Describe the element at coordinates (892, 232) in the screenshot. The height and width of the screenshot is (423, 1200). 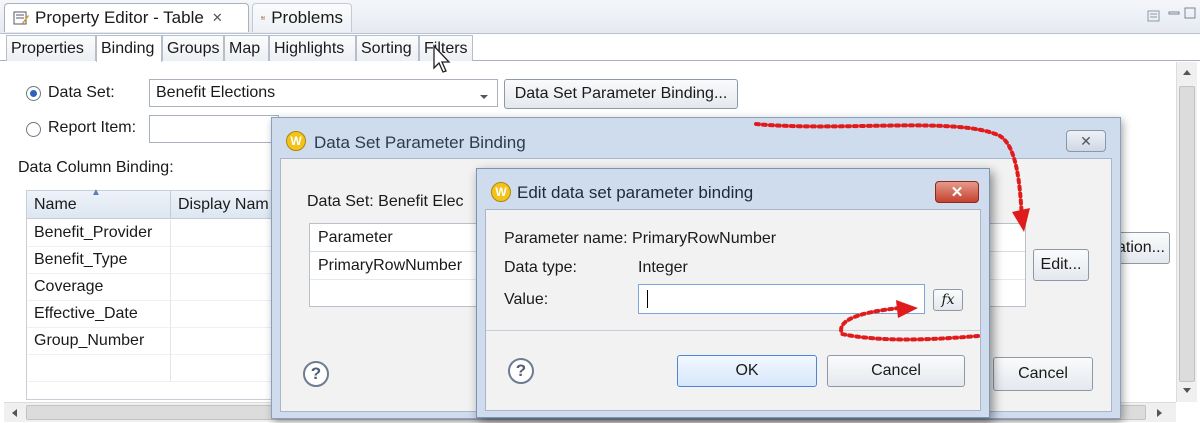
I see `annotation-arrows` at that location.